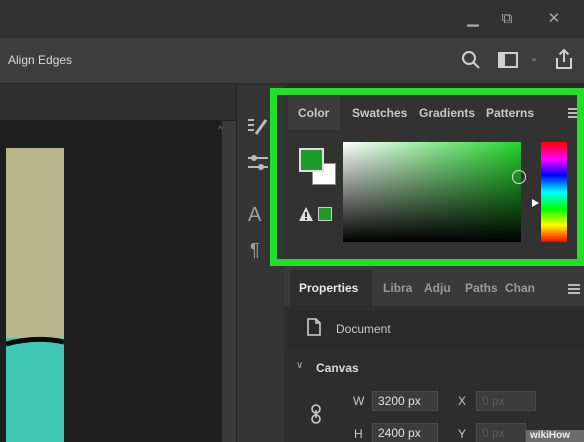 This screenshot has width=584, height=442. What do you see at coordinates (35, 341) in the screenshot?
I see `curve-shape` at bounding box center [35, 341].